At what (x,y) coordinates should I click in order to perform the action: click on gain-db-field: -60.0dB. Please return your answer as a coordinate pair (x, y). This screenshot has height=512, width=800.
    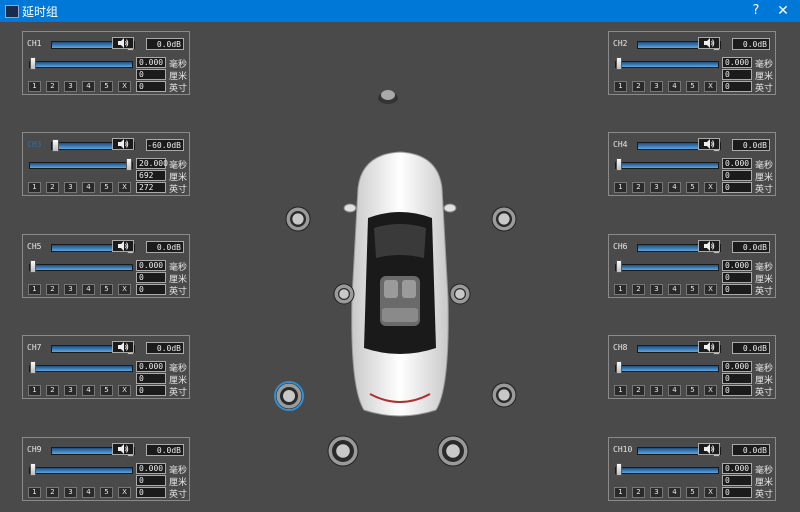
    Looking at the image, I should click on (165, 145).